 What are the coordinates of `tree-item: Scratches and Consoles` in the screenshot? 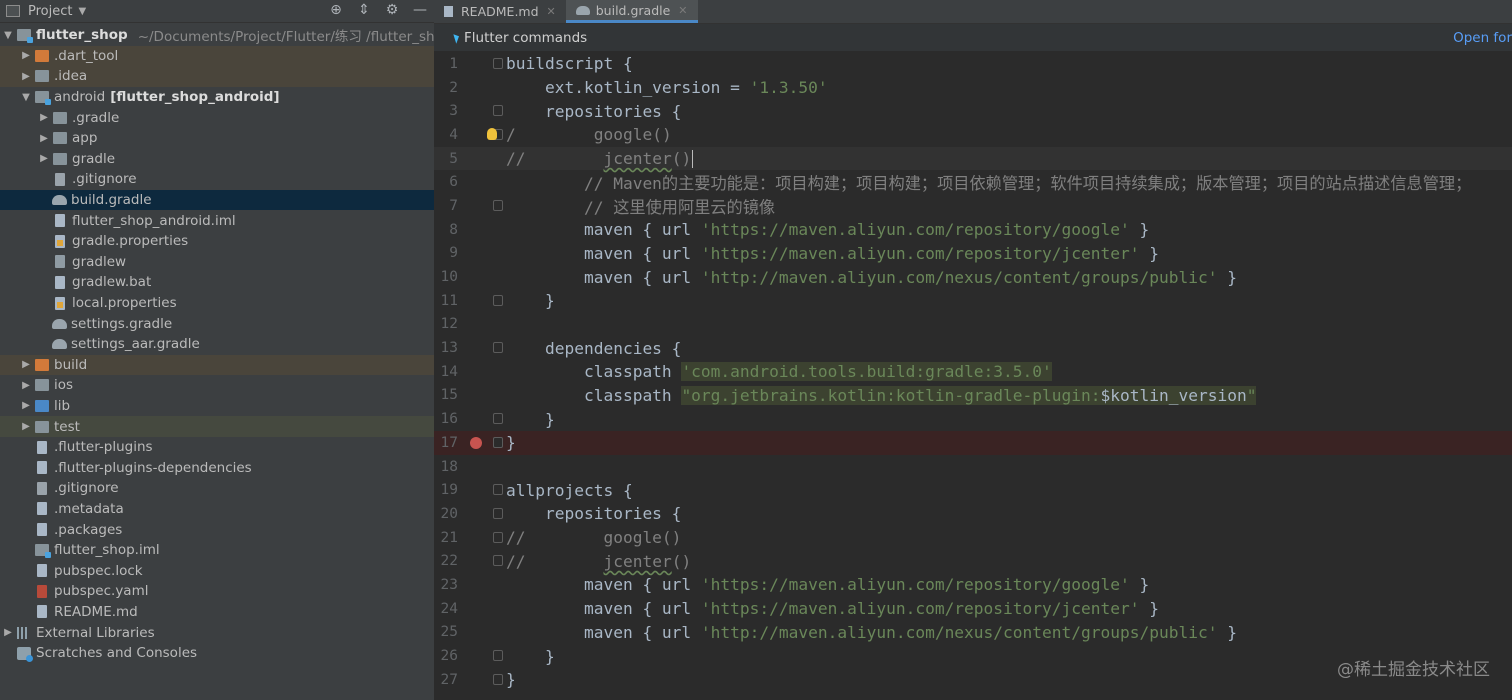 It's located at (217, 653).